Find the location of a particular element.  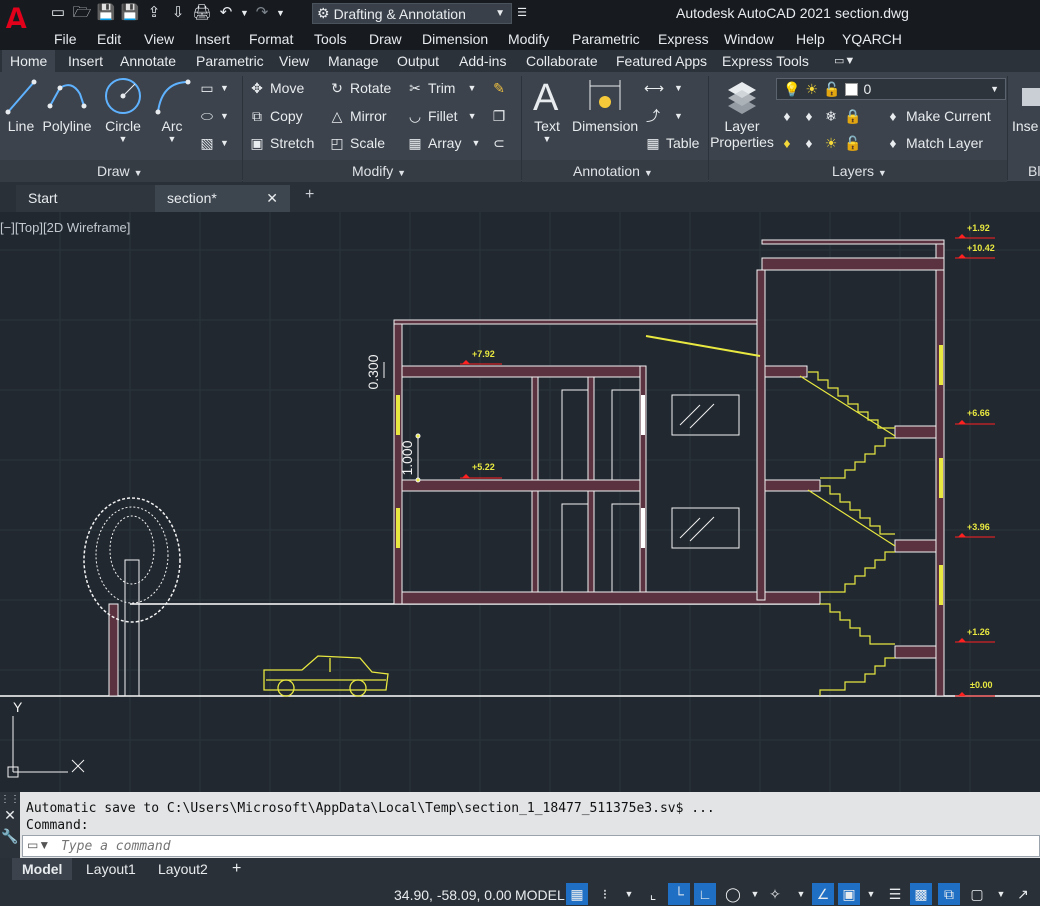

dynamic-input-icon: └ is located at coordinates (679, 894).